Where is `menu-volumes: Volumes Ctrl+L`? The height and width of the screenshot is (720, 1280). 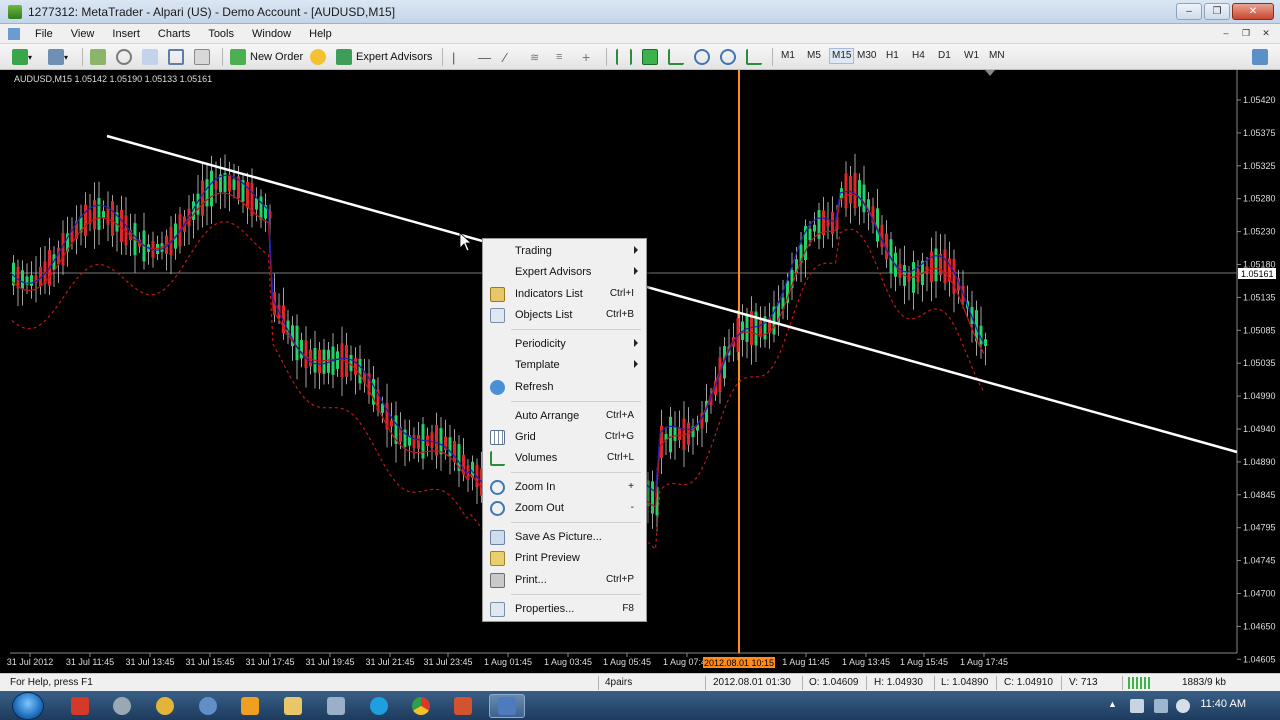
menu-volumes: Volumes Ctrl+L is located at coordinates (564, 458).